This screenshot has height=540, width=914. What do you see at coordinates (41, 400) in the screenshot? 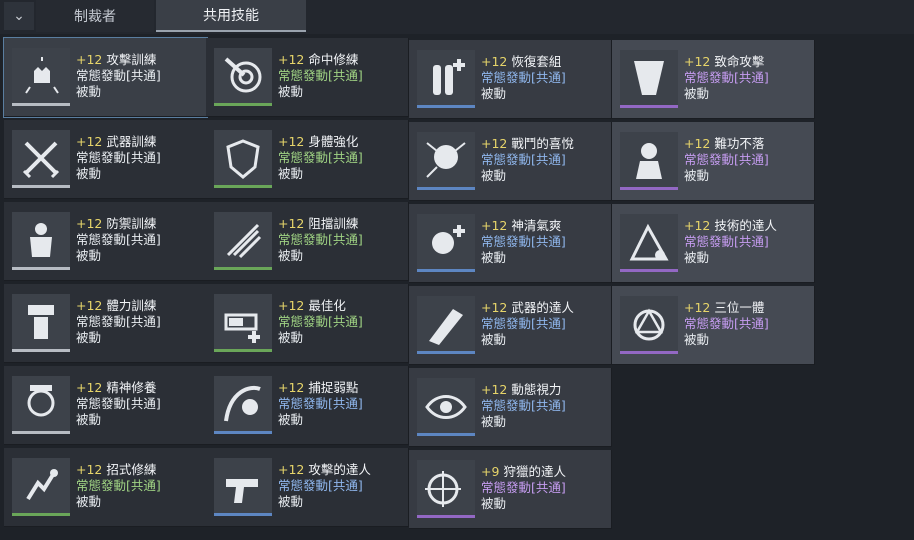
I see `mind-icon` at bounding box center [41, 400].